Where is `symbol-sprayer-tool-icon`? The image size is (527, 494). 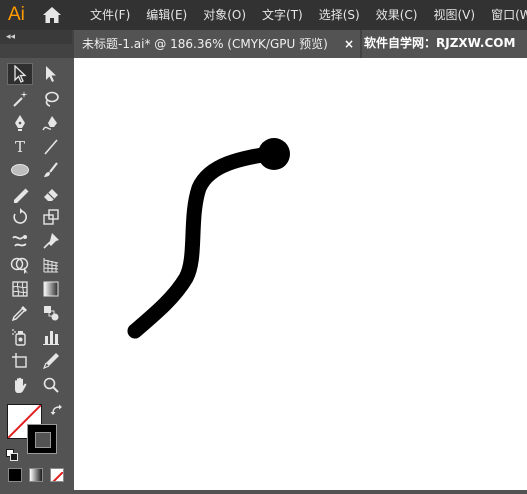 symbol-sprayer-tool-icon is located at coordinates (20, 337).